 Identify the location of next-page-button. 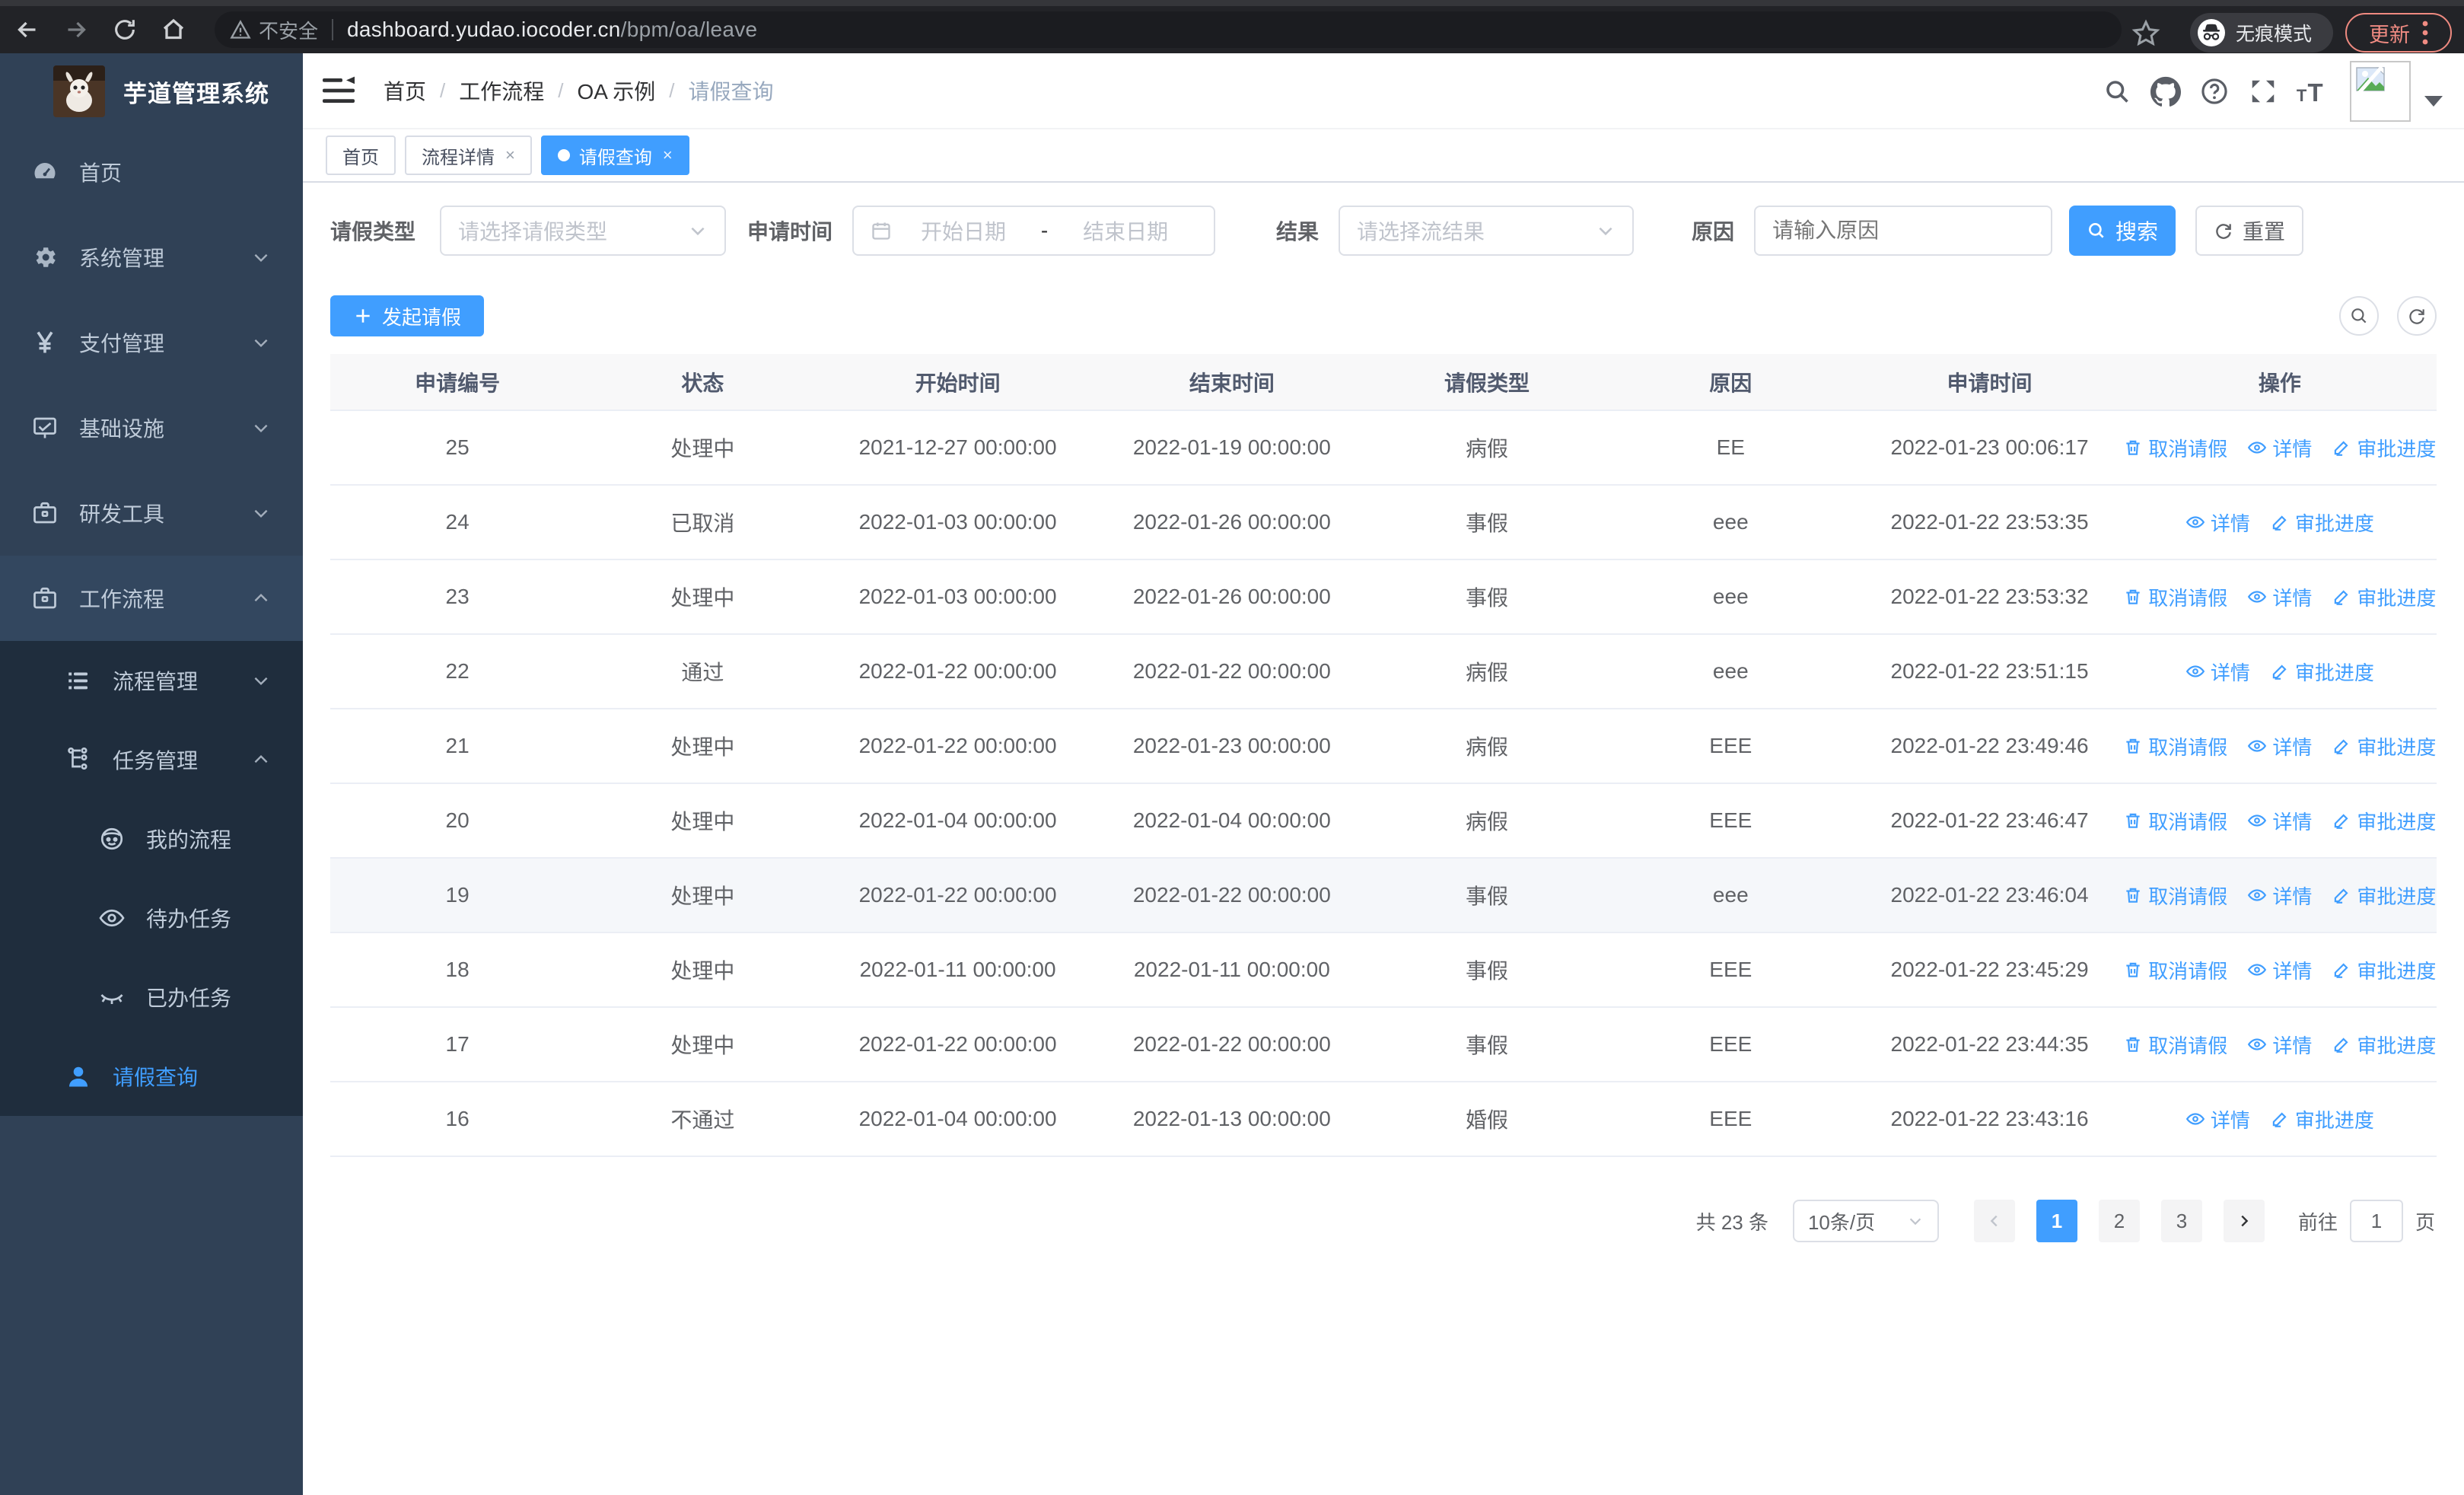
(2244, 1221).